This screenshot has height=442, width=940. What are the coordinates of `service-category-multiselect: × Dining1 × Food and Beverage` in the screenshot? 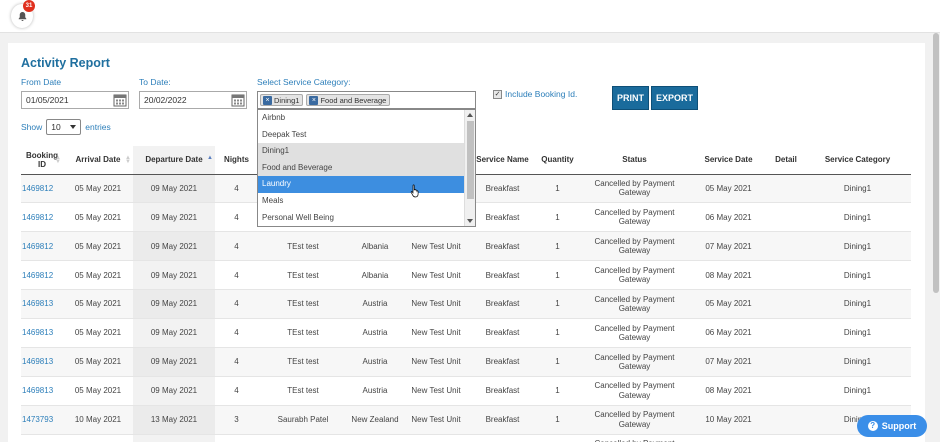 It's located at (366, 100).